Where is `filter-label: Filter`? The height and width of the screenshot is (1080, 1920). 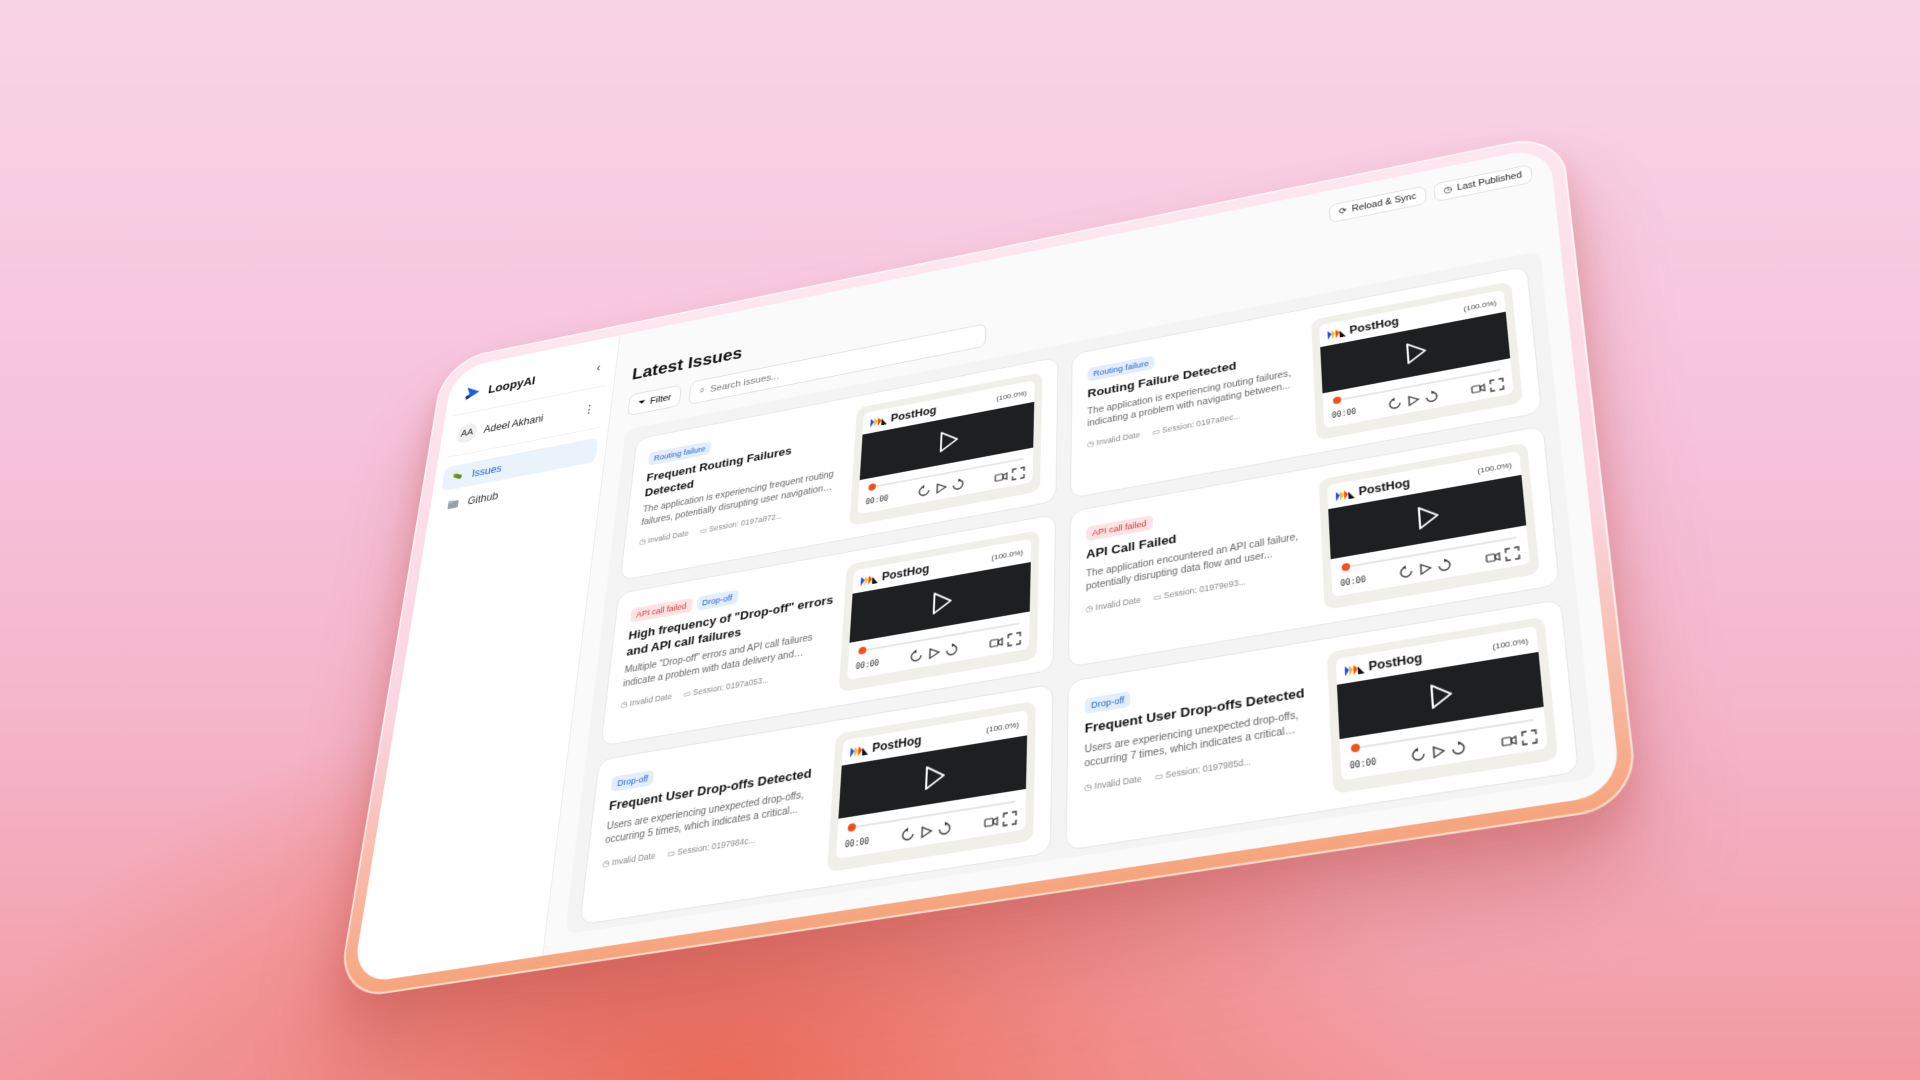 filter-label: Filter is located at coordinates (660, 399).